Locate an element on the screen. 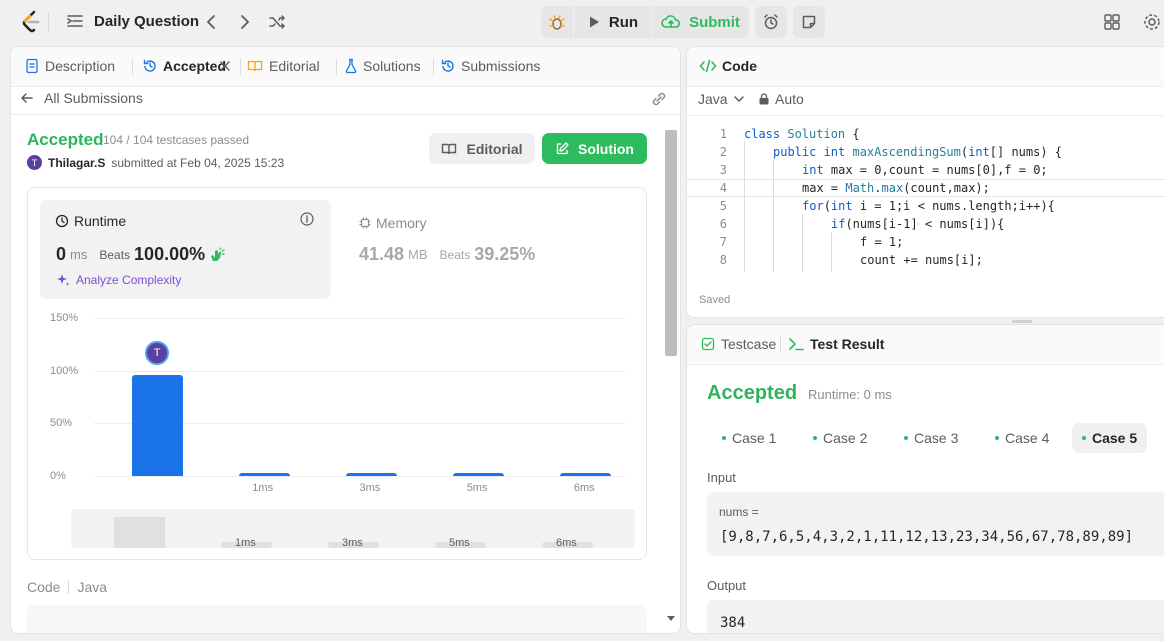  timer-button is located at coordinates (771, 22).